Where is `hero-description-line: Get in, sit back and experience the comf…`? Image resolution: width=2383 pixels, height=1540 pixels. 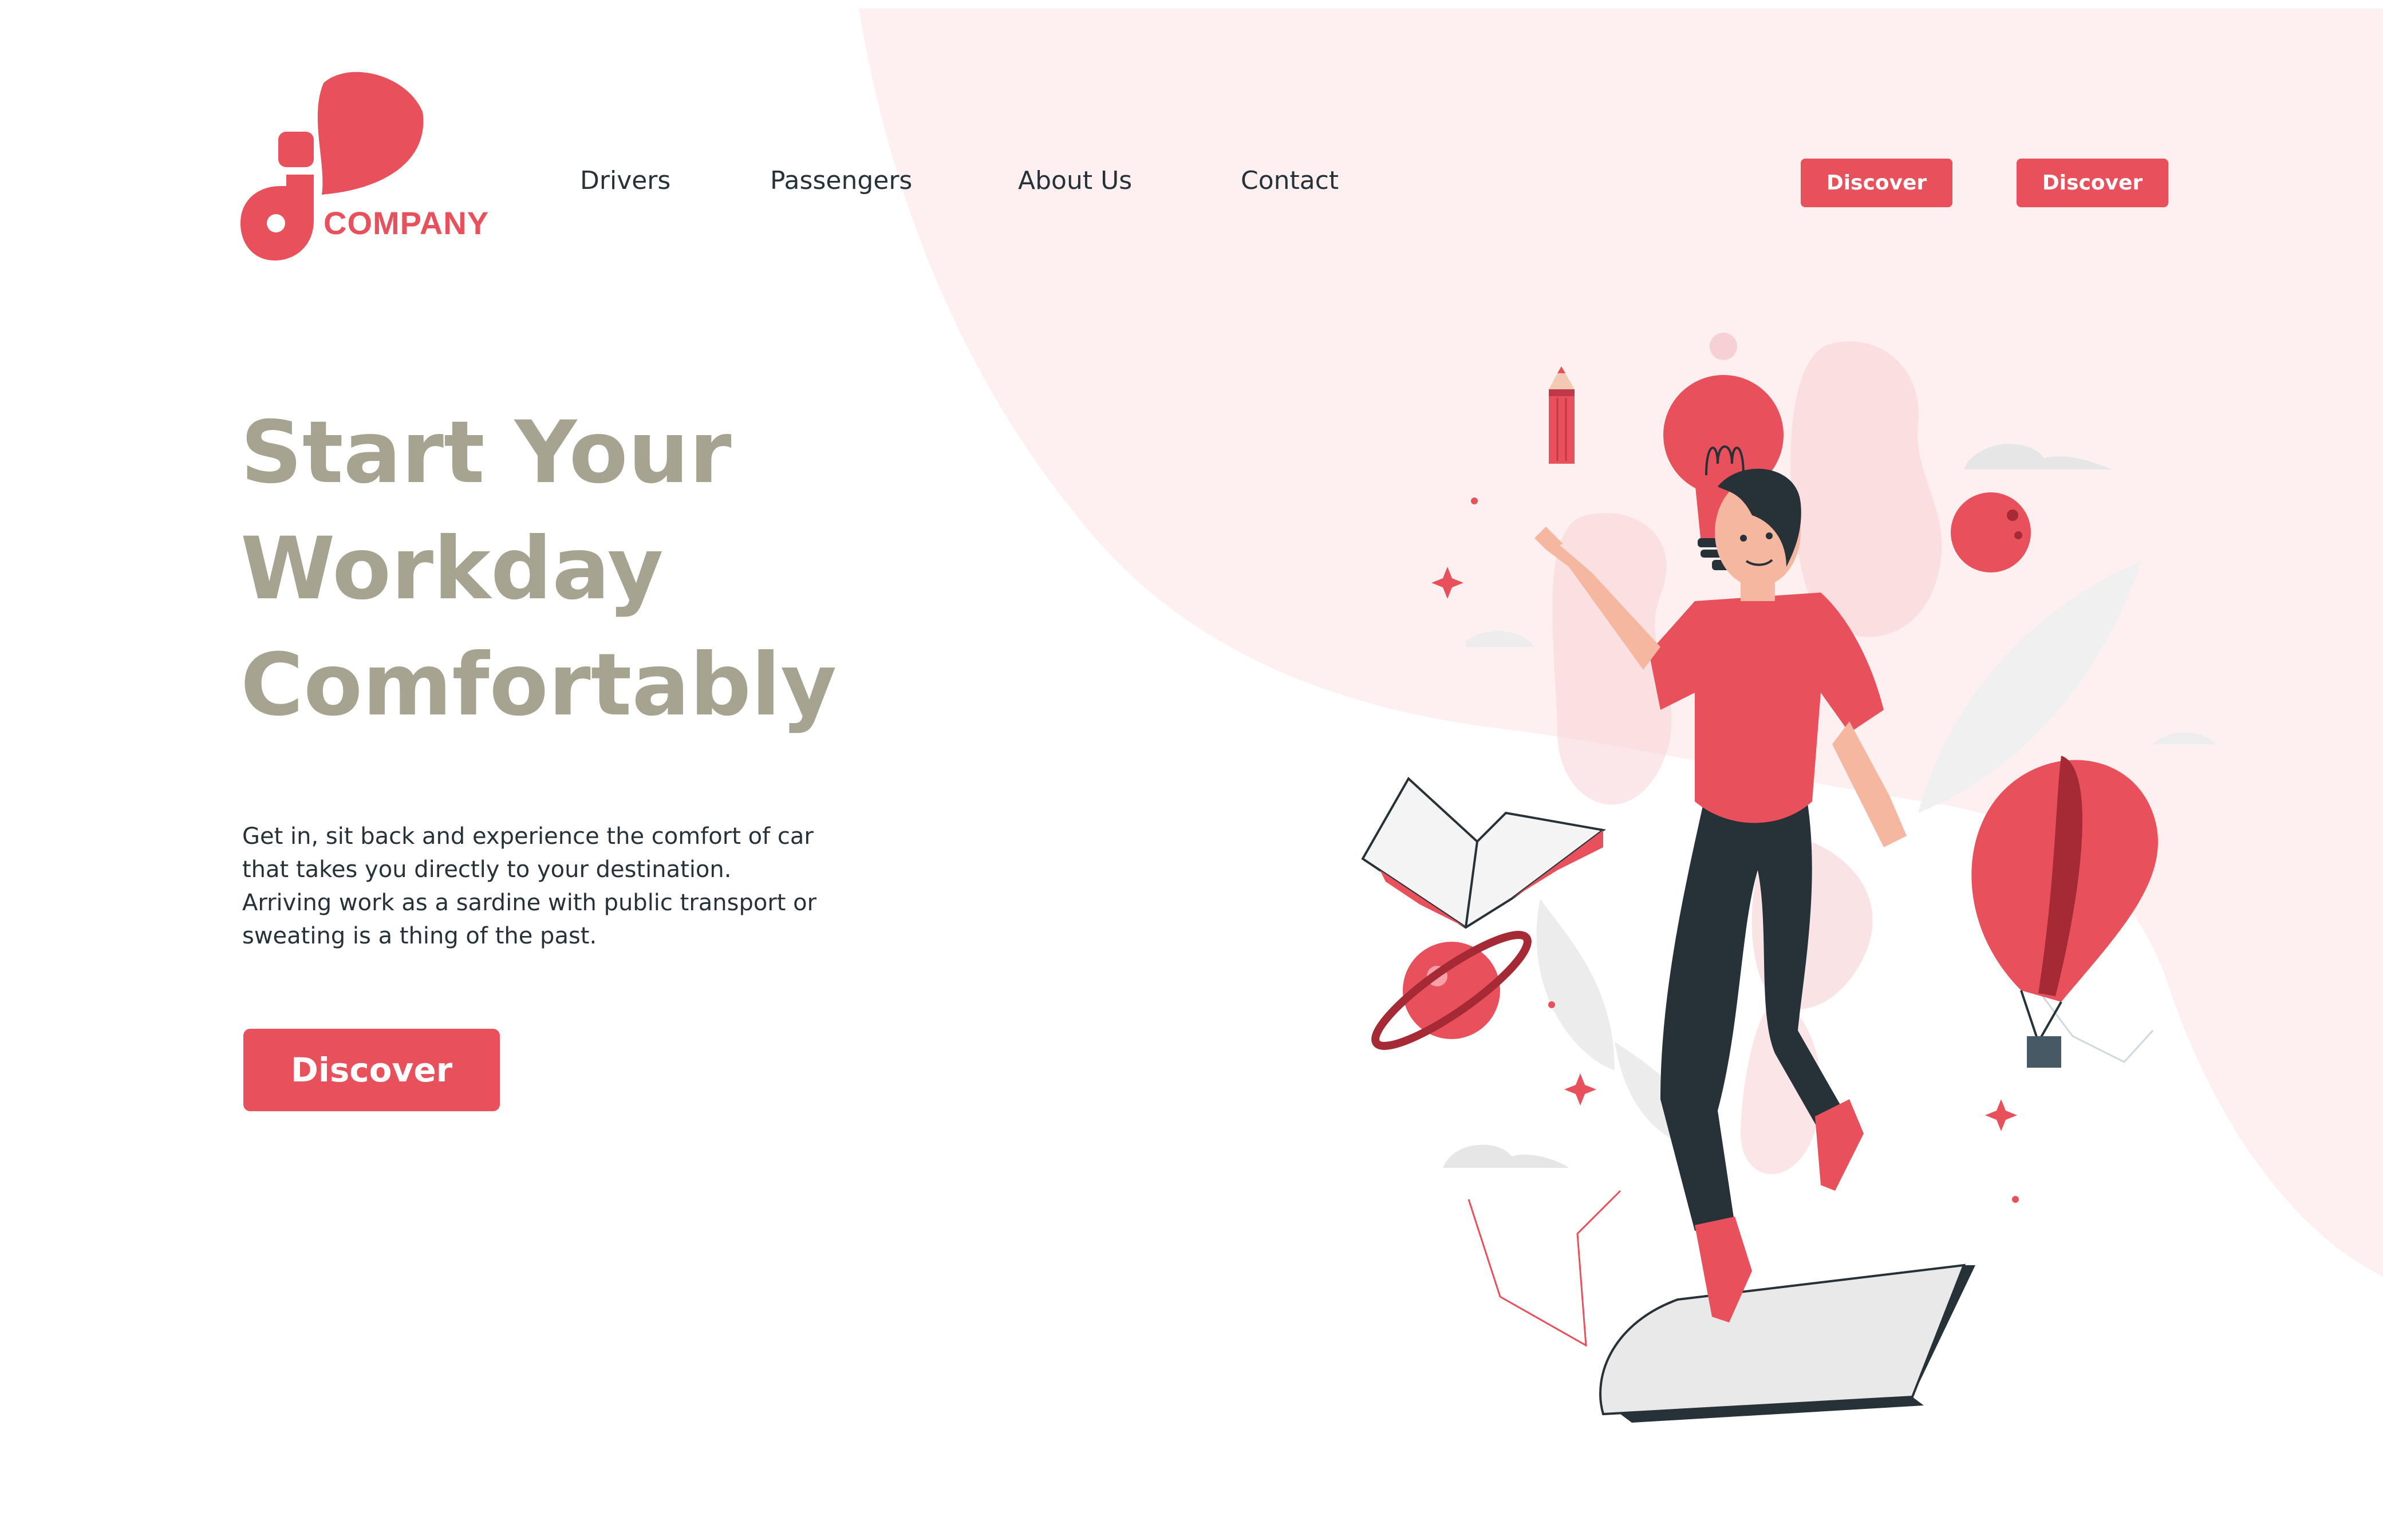
hero-description-line: Get in, sit back and experience the comf… is located at coordinates (528, 836).